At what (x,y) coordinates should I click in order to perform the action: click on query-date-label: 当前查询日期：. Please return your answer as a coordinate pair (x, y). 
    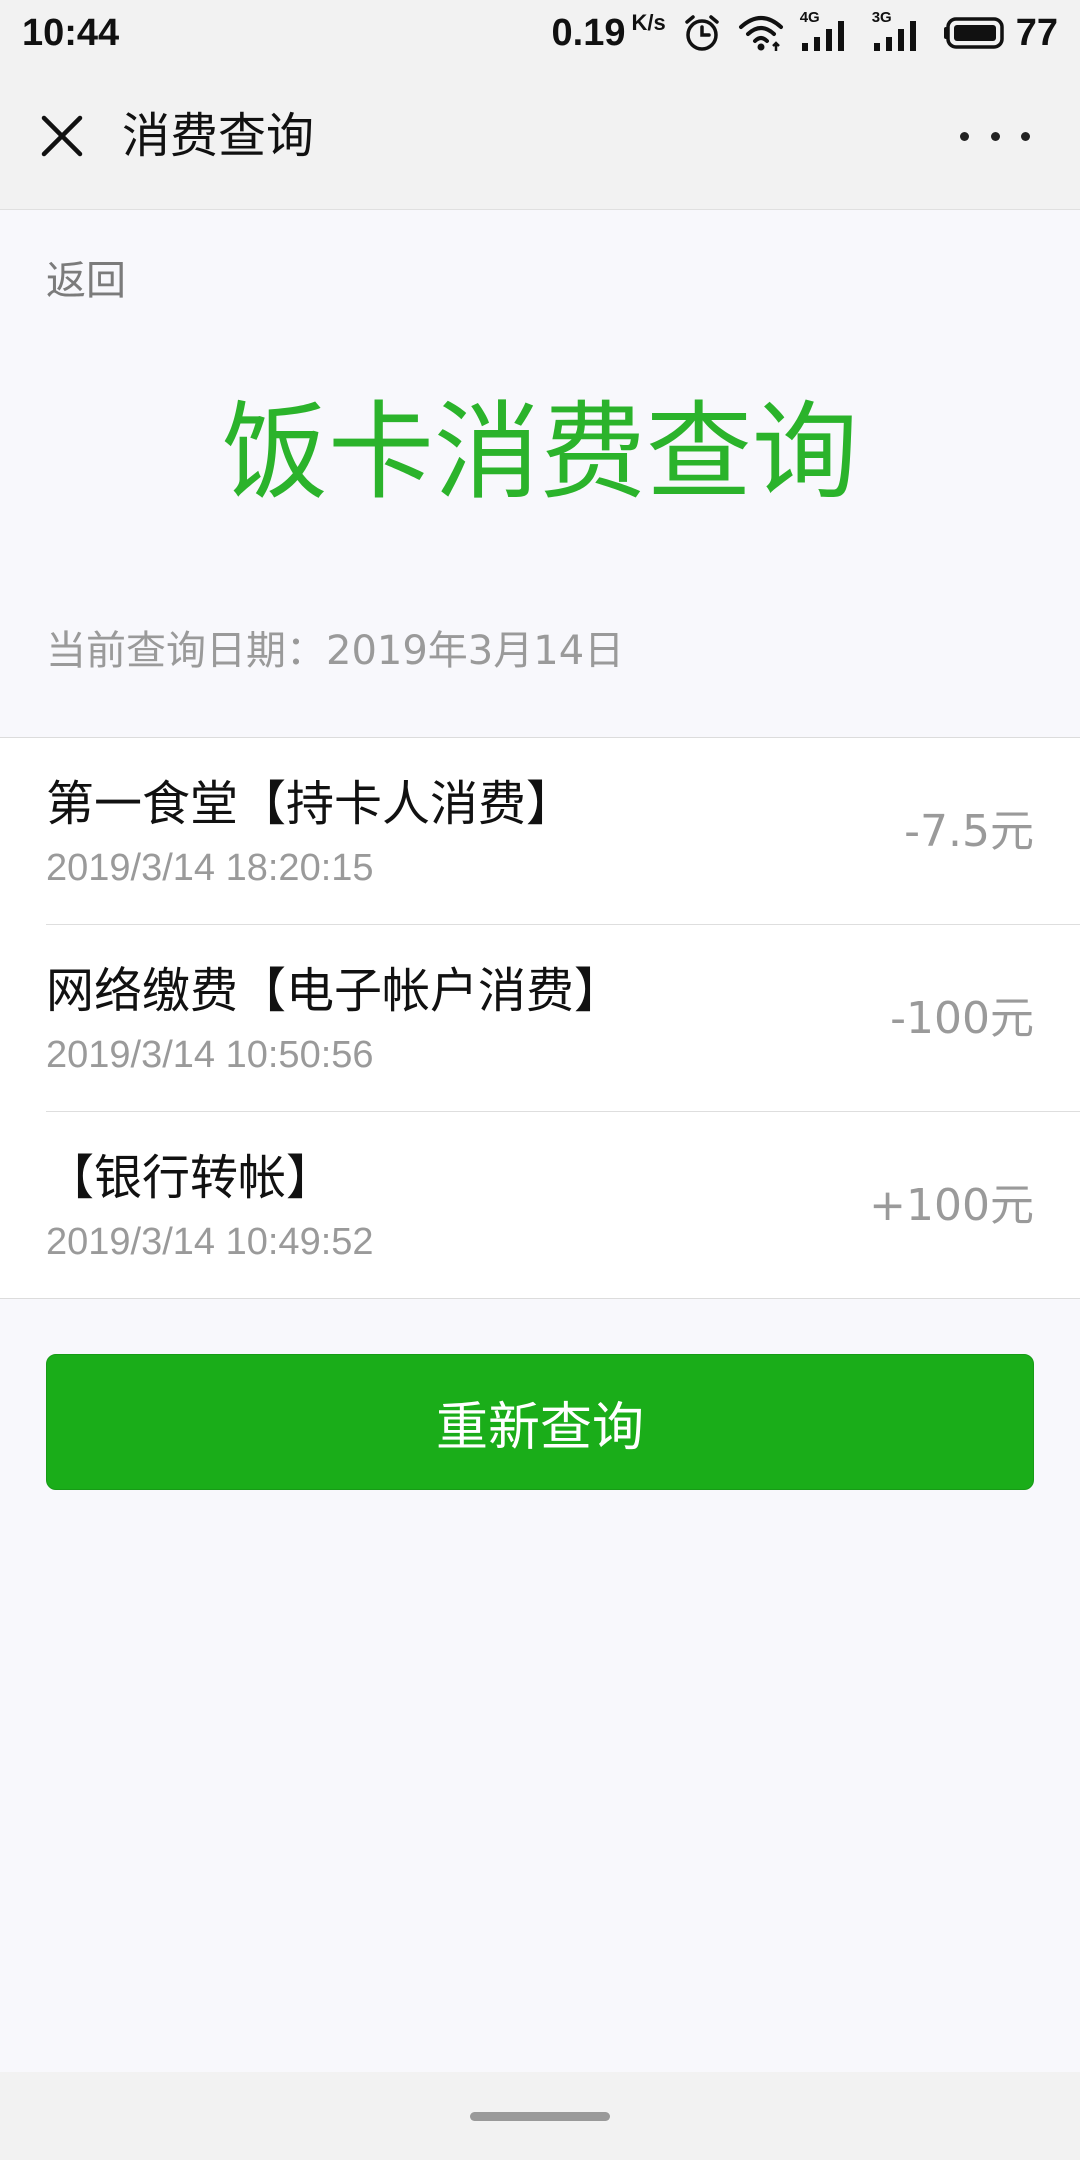
    Looking at the image, I should click on (186, 651).